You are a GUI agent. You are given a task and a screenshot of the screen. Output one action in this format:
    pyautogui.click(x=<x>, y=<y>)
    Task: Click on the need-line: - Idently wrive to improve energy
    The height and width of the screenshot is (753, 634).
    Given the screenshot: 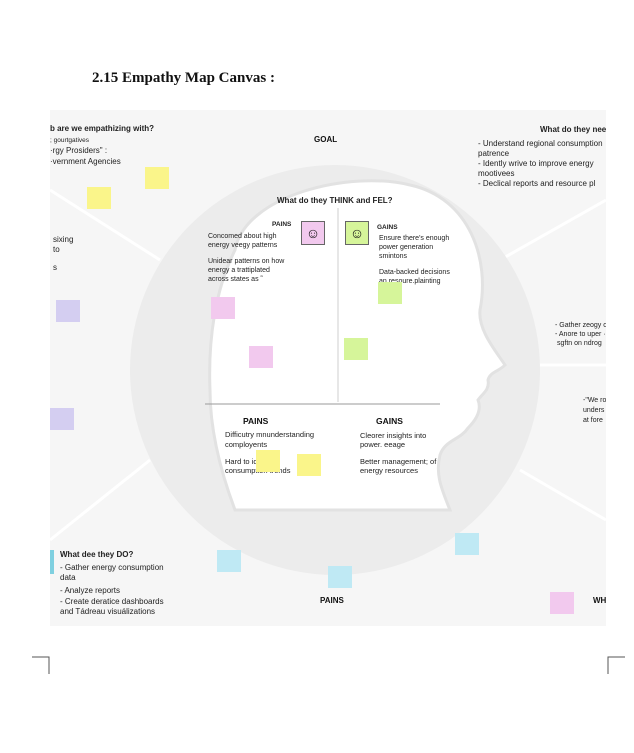 What is the action you would take?
    pyautogui.click(x=536, y=163)
    